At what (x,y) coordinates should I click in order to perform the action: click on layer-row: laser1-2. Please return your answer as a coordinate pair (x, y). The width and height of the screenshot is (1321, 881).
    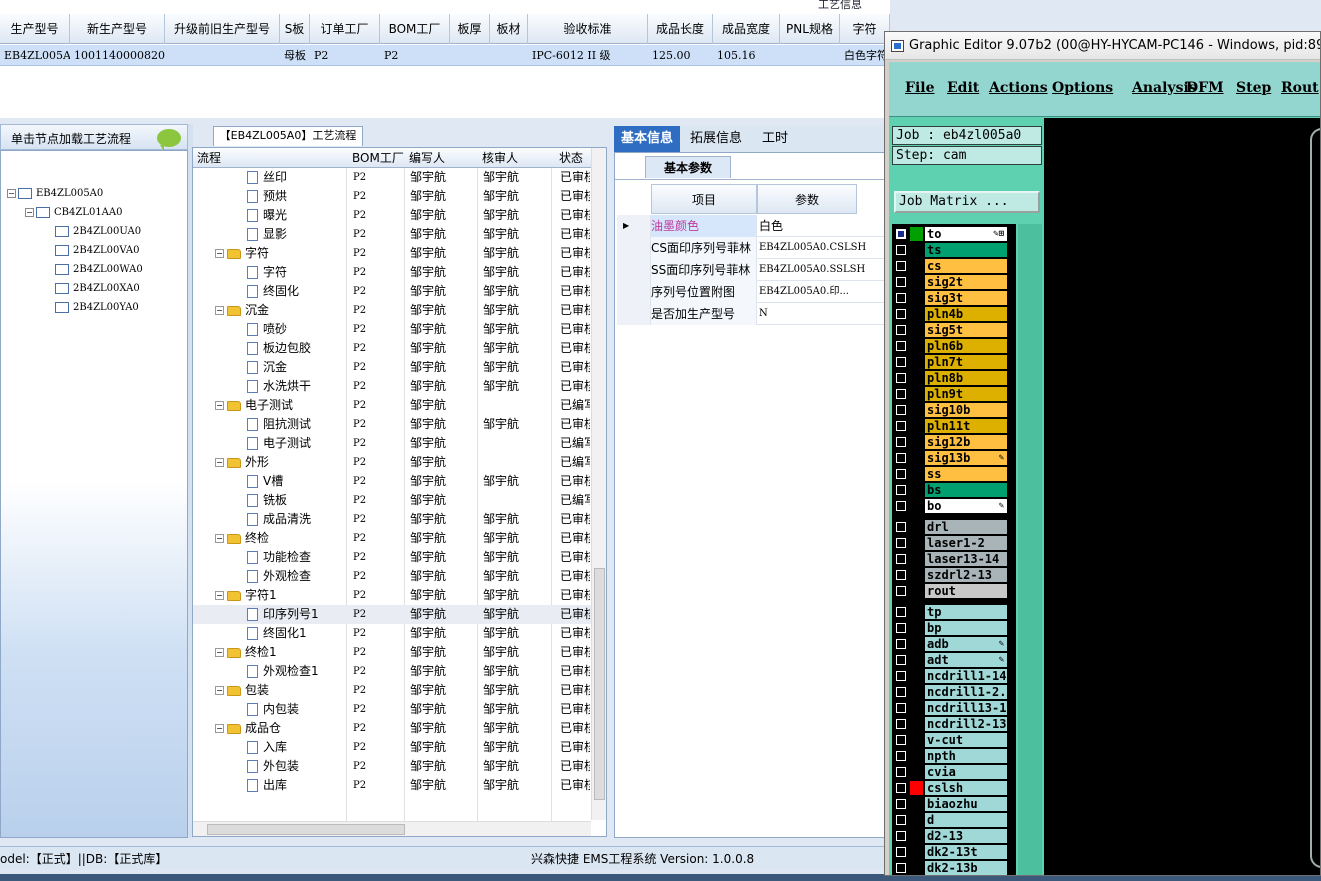
    Looking at the image, I should click on (954, 543).